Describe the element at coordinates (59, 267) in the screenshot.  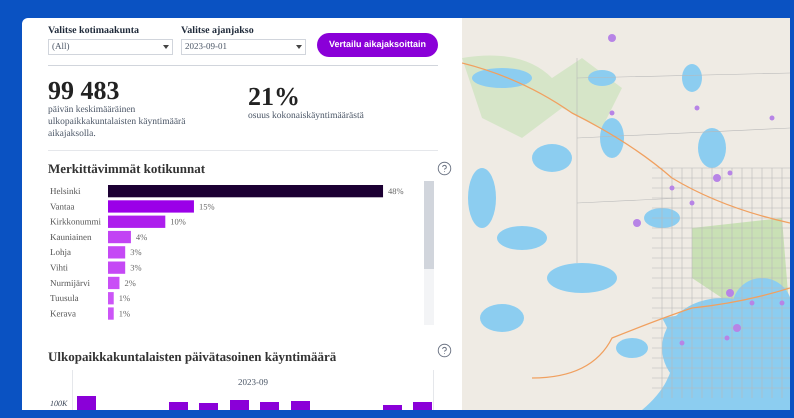
I see `category-label: Vihti` at that location.